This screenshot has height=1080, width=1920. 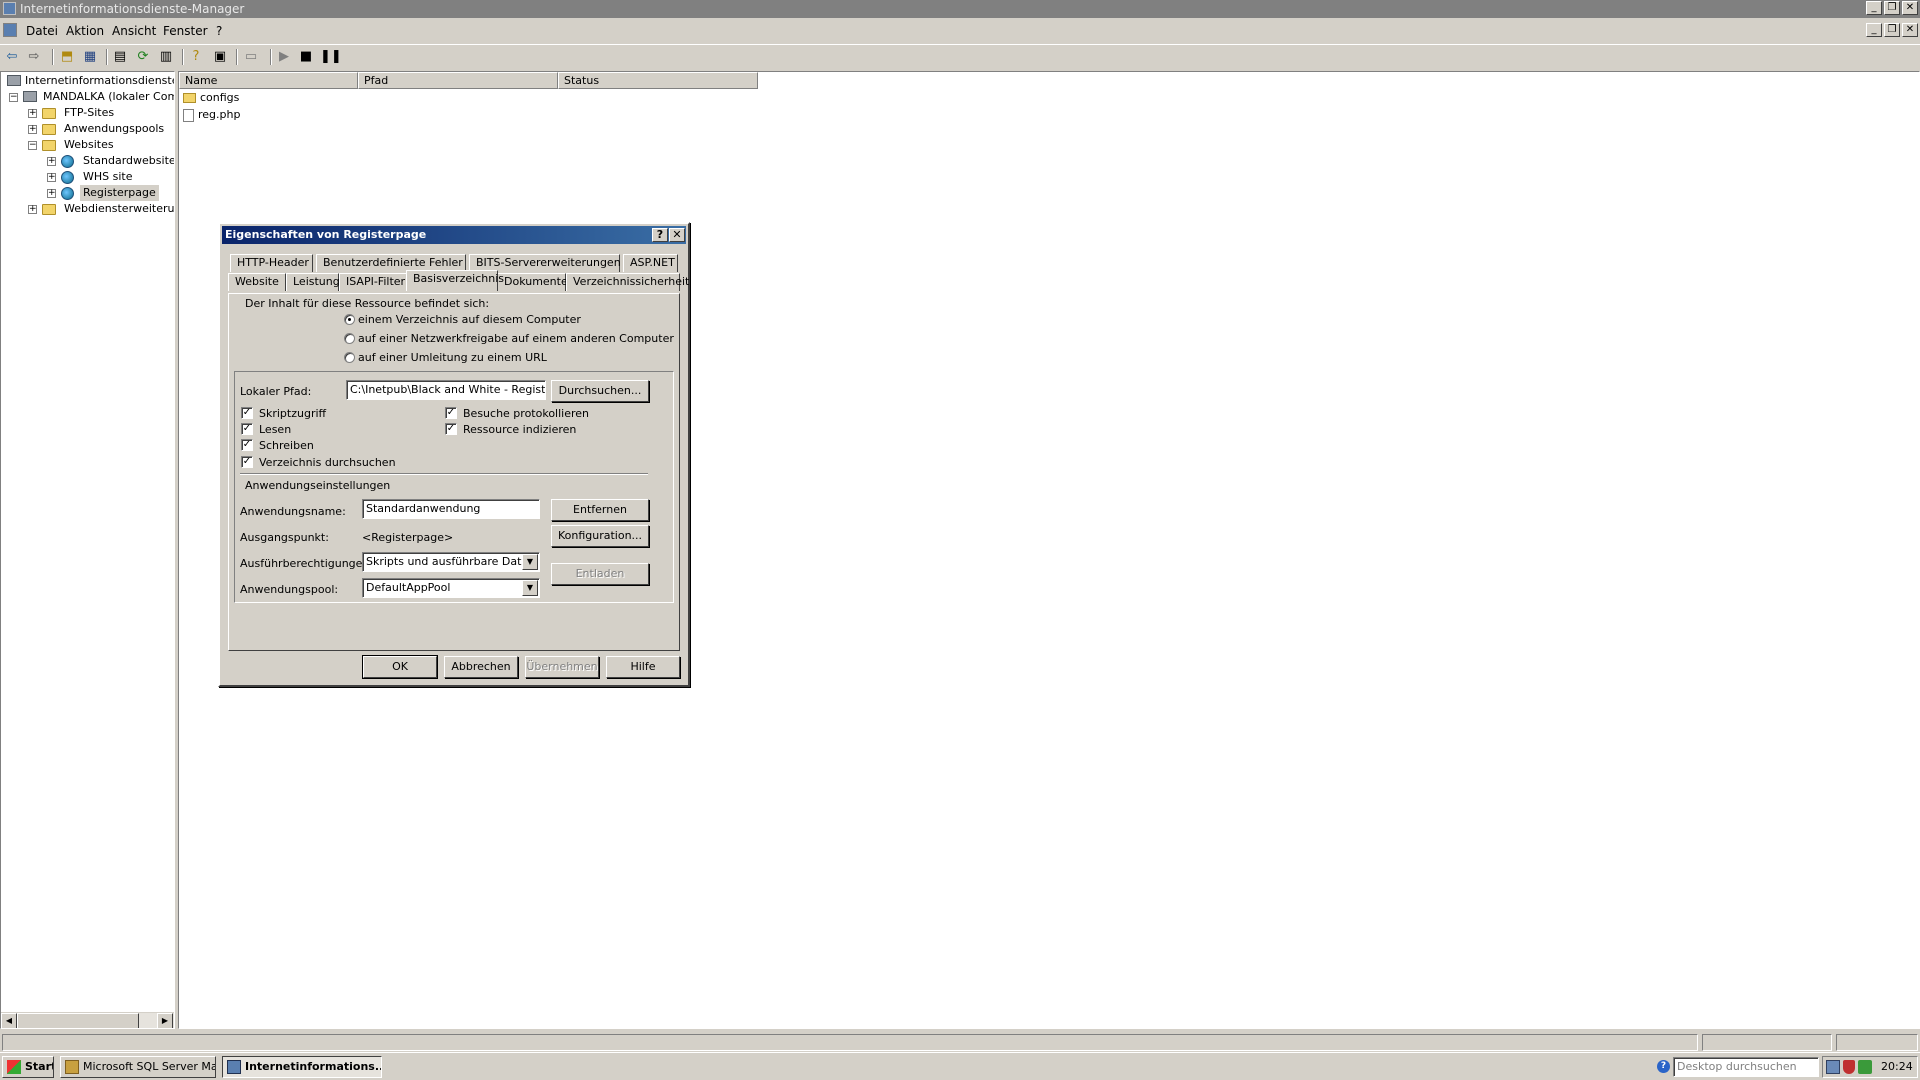 What do you see at coordinates (166, 57) in the screenshot?
I see `export-list-icon: ▥` at bounding box center [166, 57].